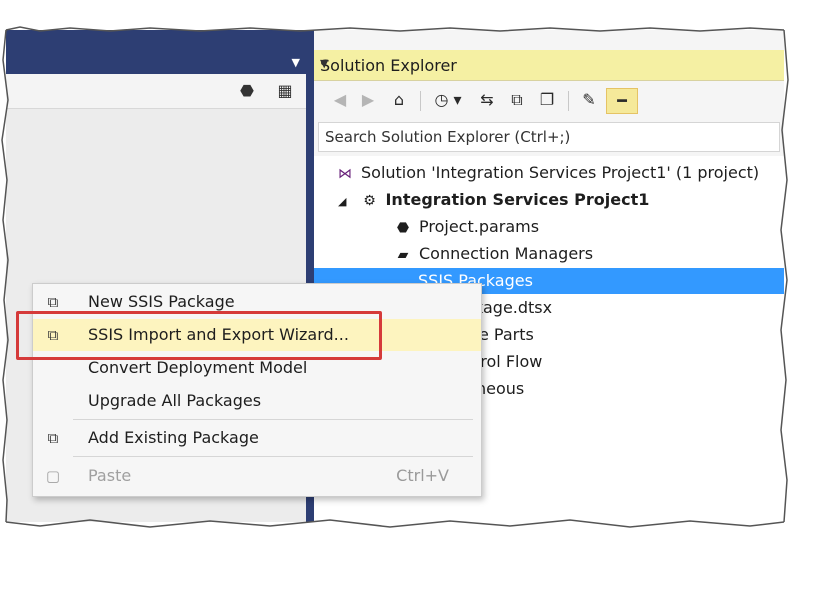  I want to click on tree-item-package-parts: e Parts, so click(506, 335).